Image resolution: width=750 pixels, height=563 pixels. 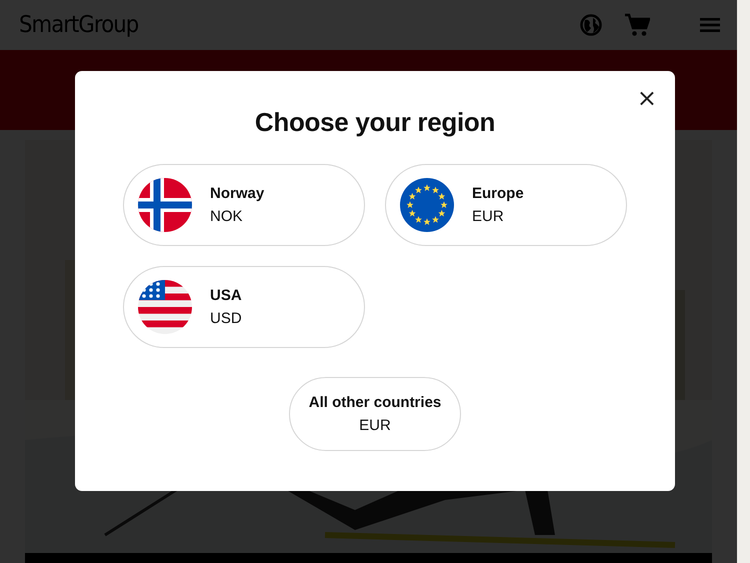 What do you see at coordinates (646, 98) in the screenshot?
I see `close-button: ×` at bounding box center [646, 98].